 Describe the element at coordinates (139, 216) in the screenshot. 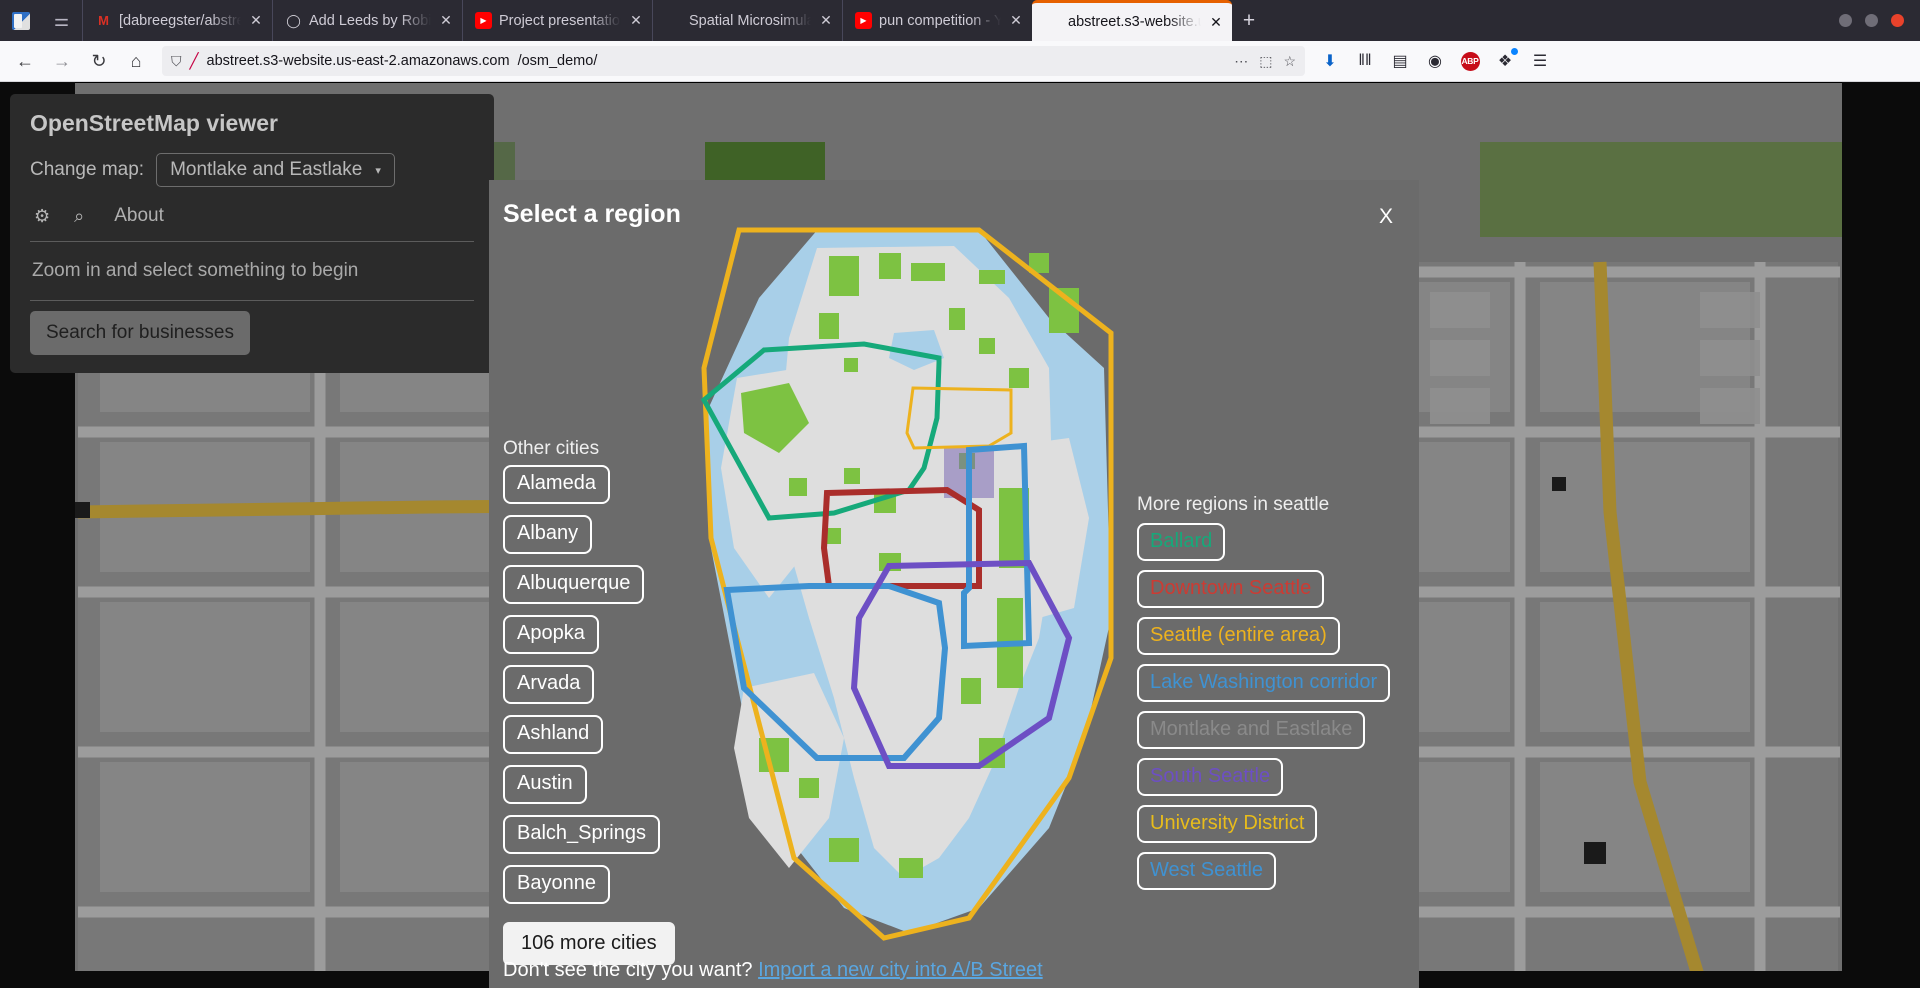

I see `about-button: About` at that location.